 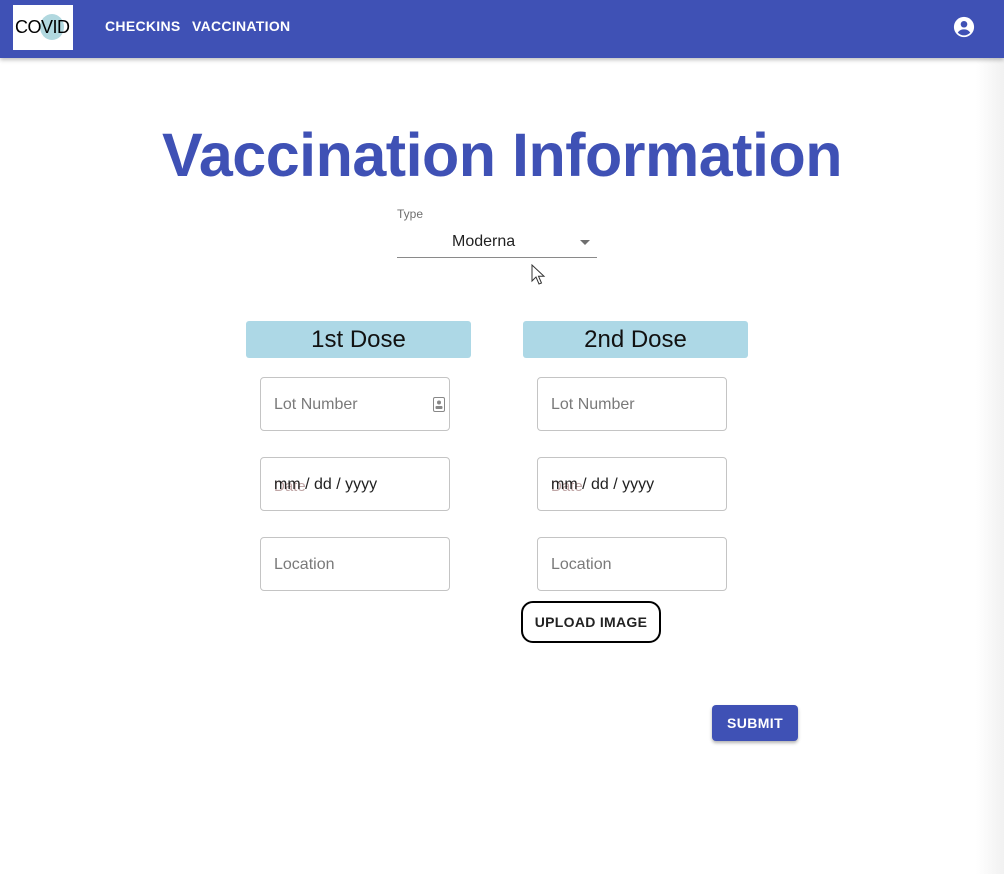 What do you see at coordinates (755, 723) in the screenshot?
I see `submit-button: SUBMIT` at bounding box center [755, 723].